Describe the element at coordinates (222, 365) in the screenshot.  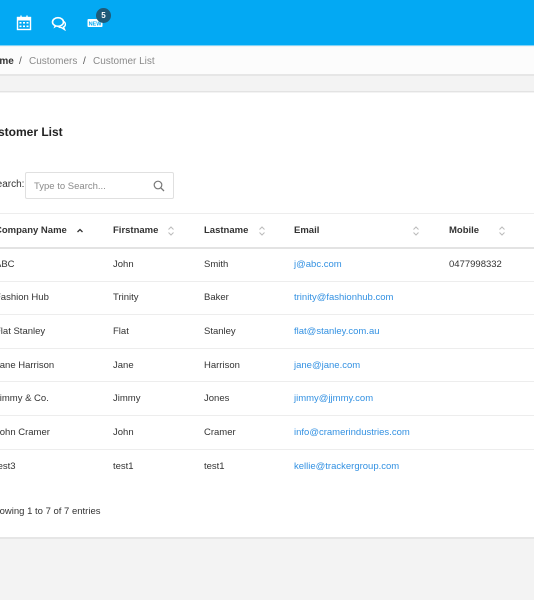
I see `lastname-cell: Harrison` at that location.